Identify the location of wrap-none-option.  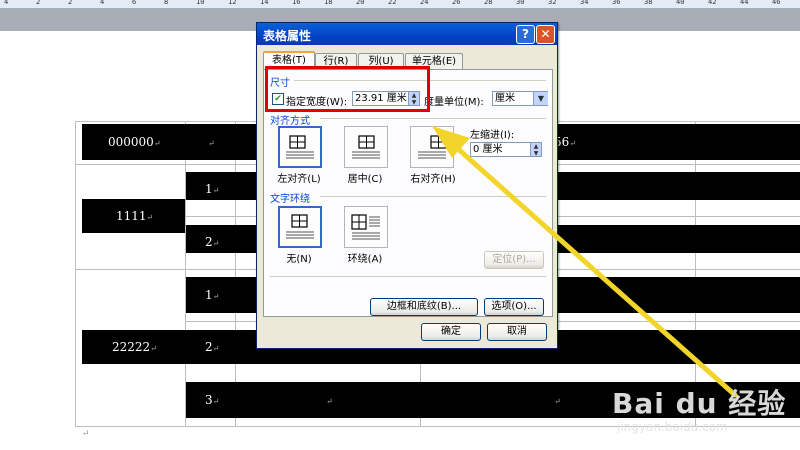
(300, 227).